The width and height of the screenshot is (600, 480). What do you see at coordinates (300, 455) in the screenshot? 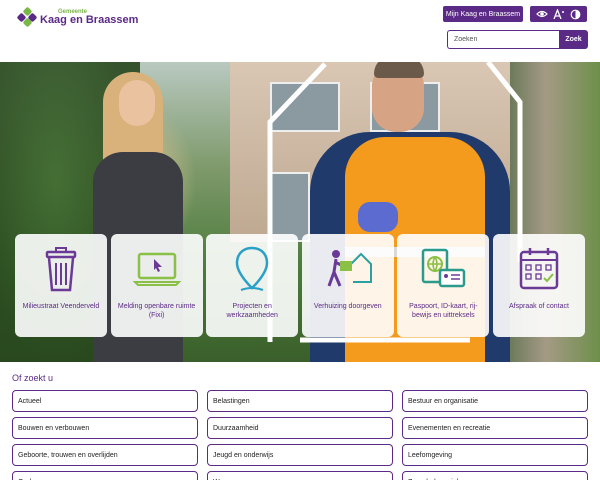
I see `link-jeugd-en-onderwijs: Jeugd en onderwijs` at bounding box center [300, 455].